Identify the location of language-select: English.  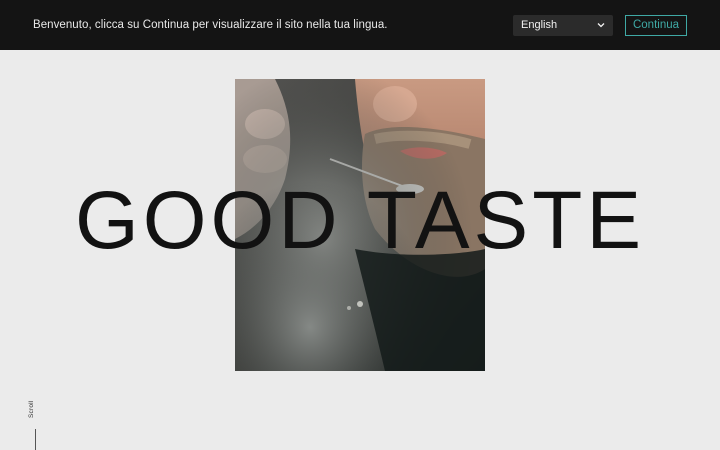
(563, 25).